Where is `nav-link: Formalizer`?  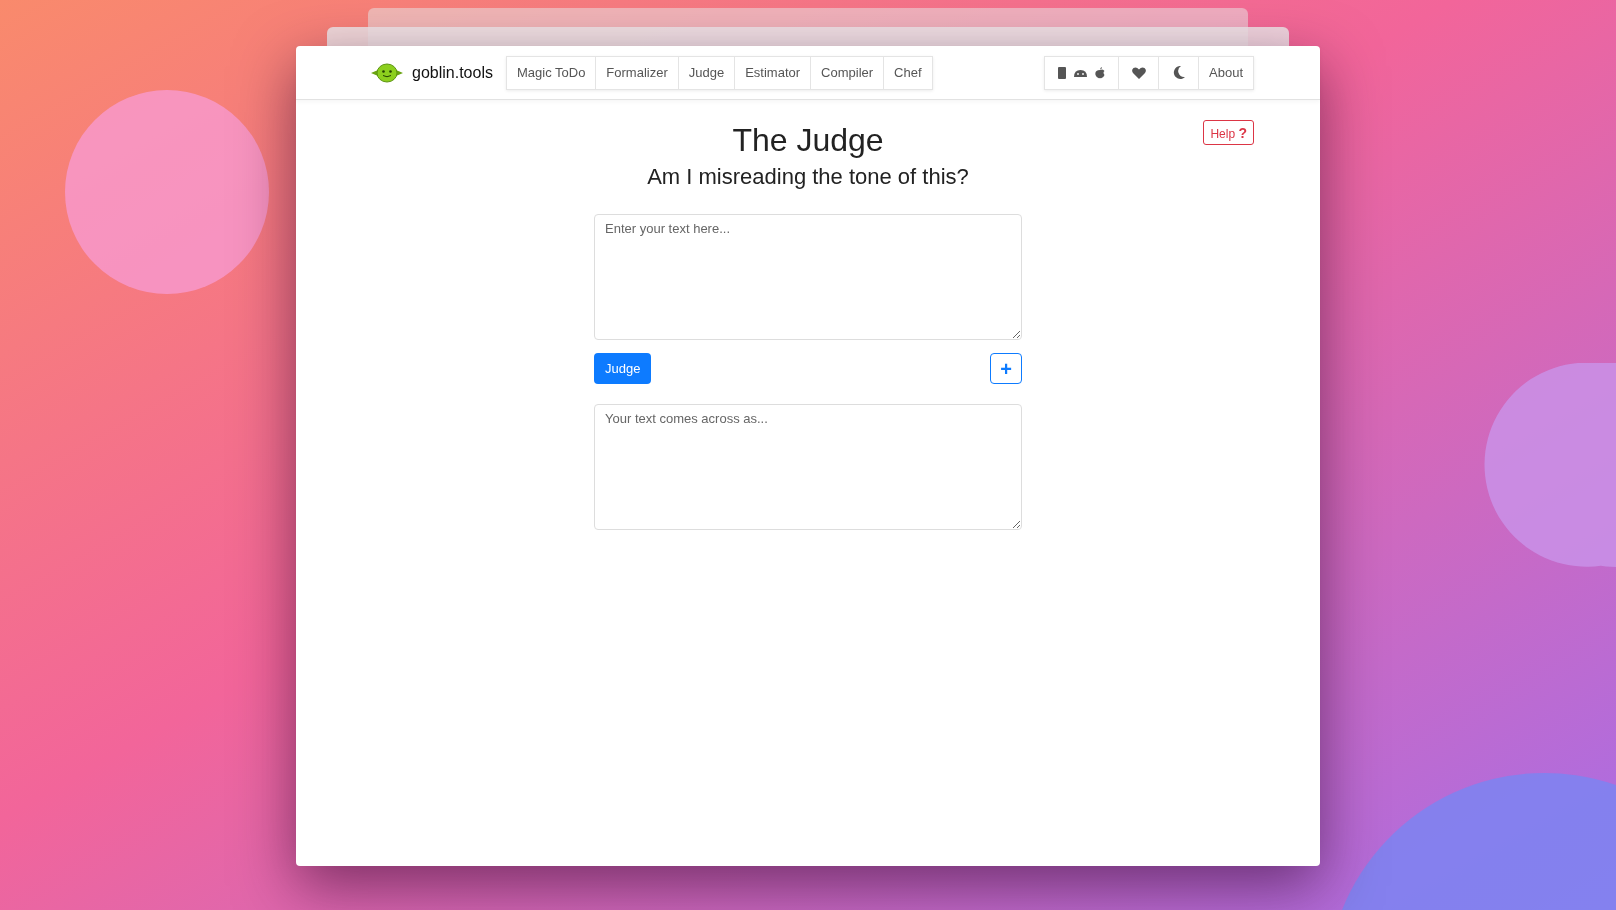
nav-link: Formalizer is located at coordinates (637, 72).